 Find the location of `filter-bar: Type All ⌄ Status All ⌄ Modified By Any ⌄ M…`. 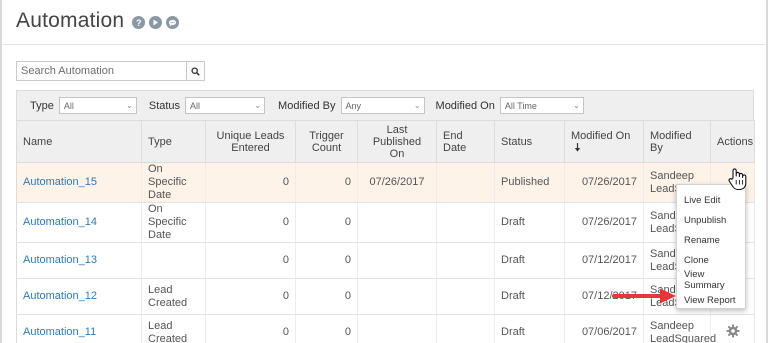

filter-bar: Type All ⌄ Status All ⌄ Modified By Any ⌄ M… is located at coordinates (385, 105).